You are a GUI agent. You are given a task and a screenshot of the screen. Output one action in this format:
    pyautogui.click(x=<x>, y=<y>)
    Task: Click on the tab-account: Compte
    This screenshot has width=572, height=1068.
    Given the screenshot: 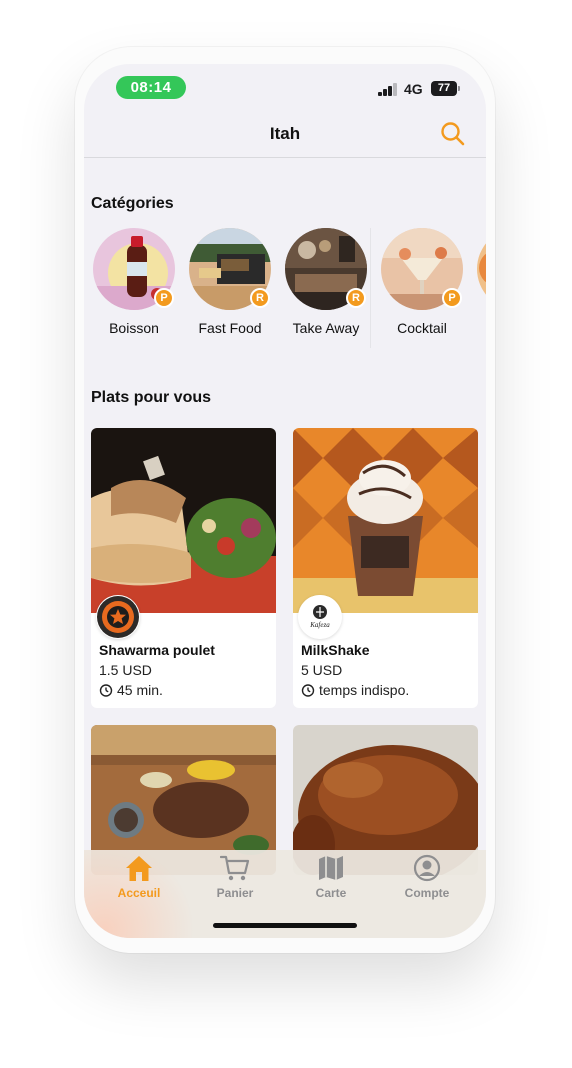 What is the action you would take?
    pyautogui.click(x=427, y=880)
    